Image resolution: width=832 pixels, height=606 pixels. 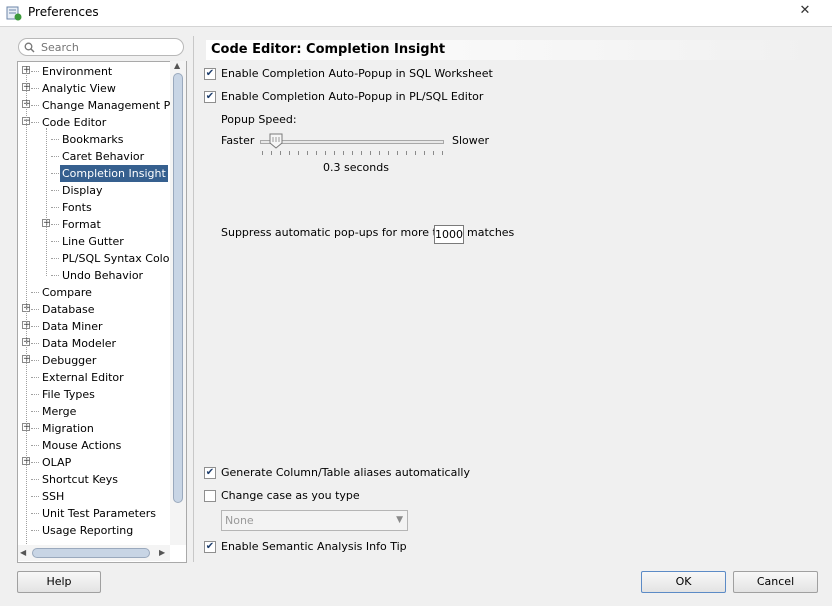 I want to click on tree-item: Completion Insight, so click(x=102, y=173).